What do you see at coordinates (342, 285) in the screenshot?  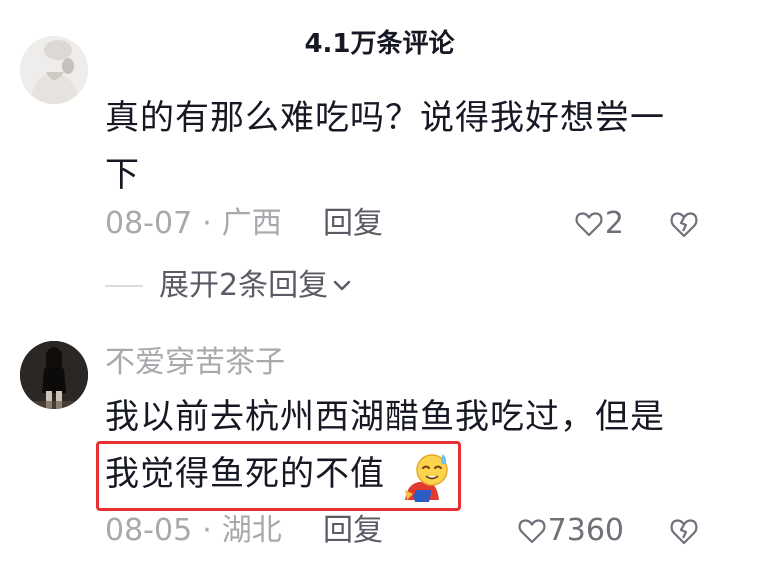 I see `chevron-down-icon` at bounding box center [342, 285].